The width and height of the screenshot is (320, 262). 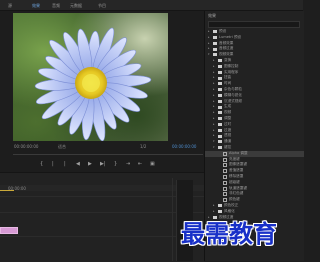 What do you see at coordinates (90, 164) in the screenshot?
I see `play-icon: ▶` at bounding box center [90, 164].